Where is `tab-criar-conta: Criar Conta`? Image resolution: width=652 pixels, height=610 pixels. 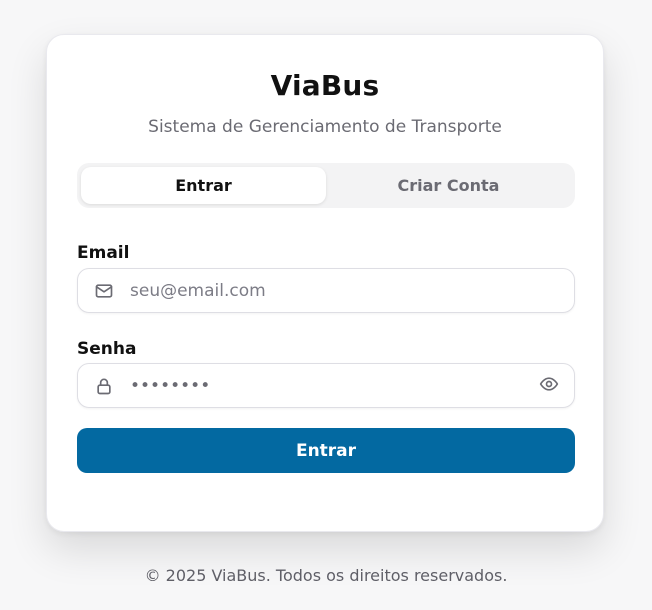
tab-criar-conta: Criar Conta is located at coordinates (448, 185).